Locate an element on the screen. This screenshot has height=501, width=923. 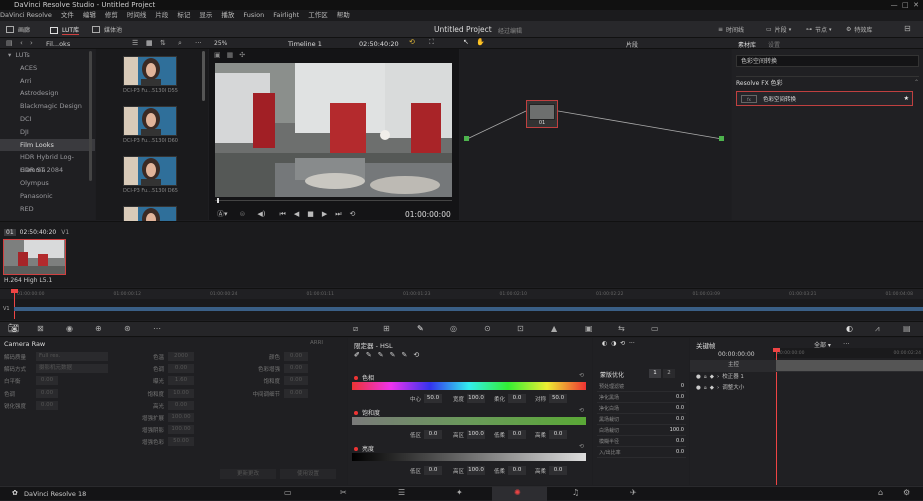
raw-param-value: 2000 is located at coordinates (181, 356).